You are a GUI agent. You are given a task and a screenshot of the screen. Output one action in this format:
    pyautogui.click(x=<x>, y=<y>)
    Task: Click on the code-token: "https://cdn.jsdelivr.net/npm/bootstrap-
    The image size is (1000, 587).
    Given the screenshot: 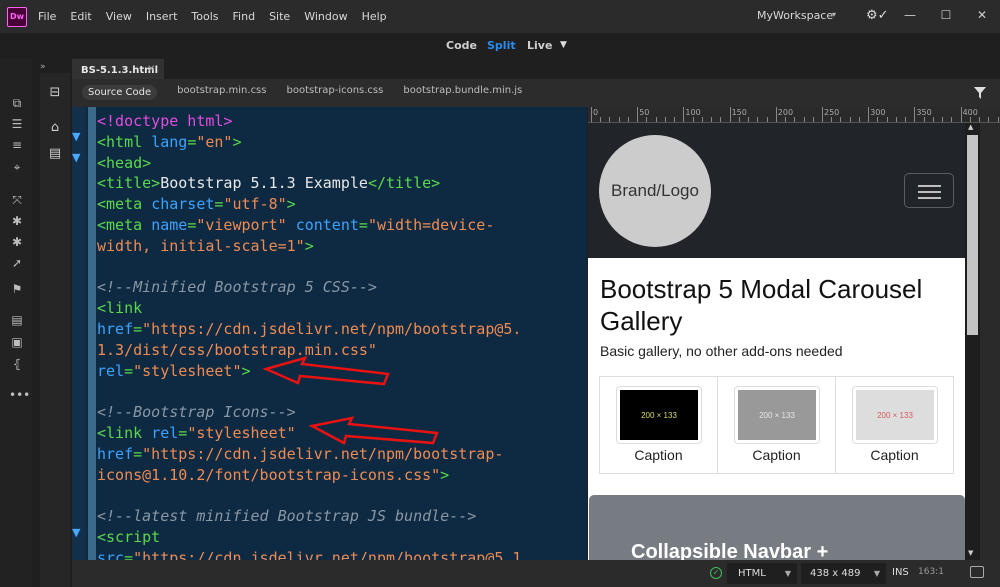 What is the action you would take?
    pyautogui.click(x=323, y=453)
    